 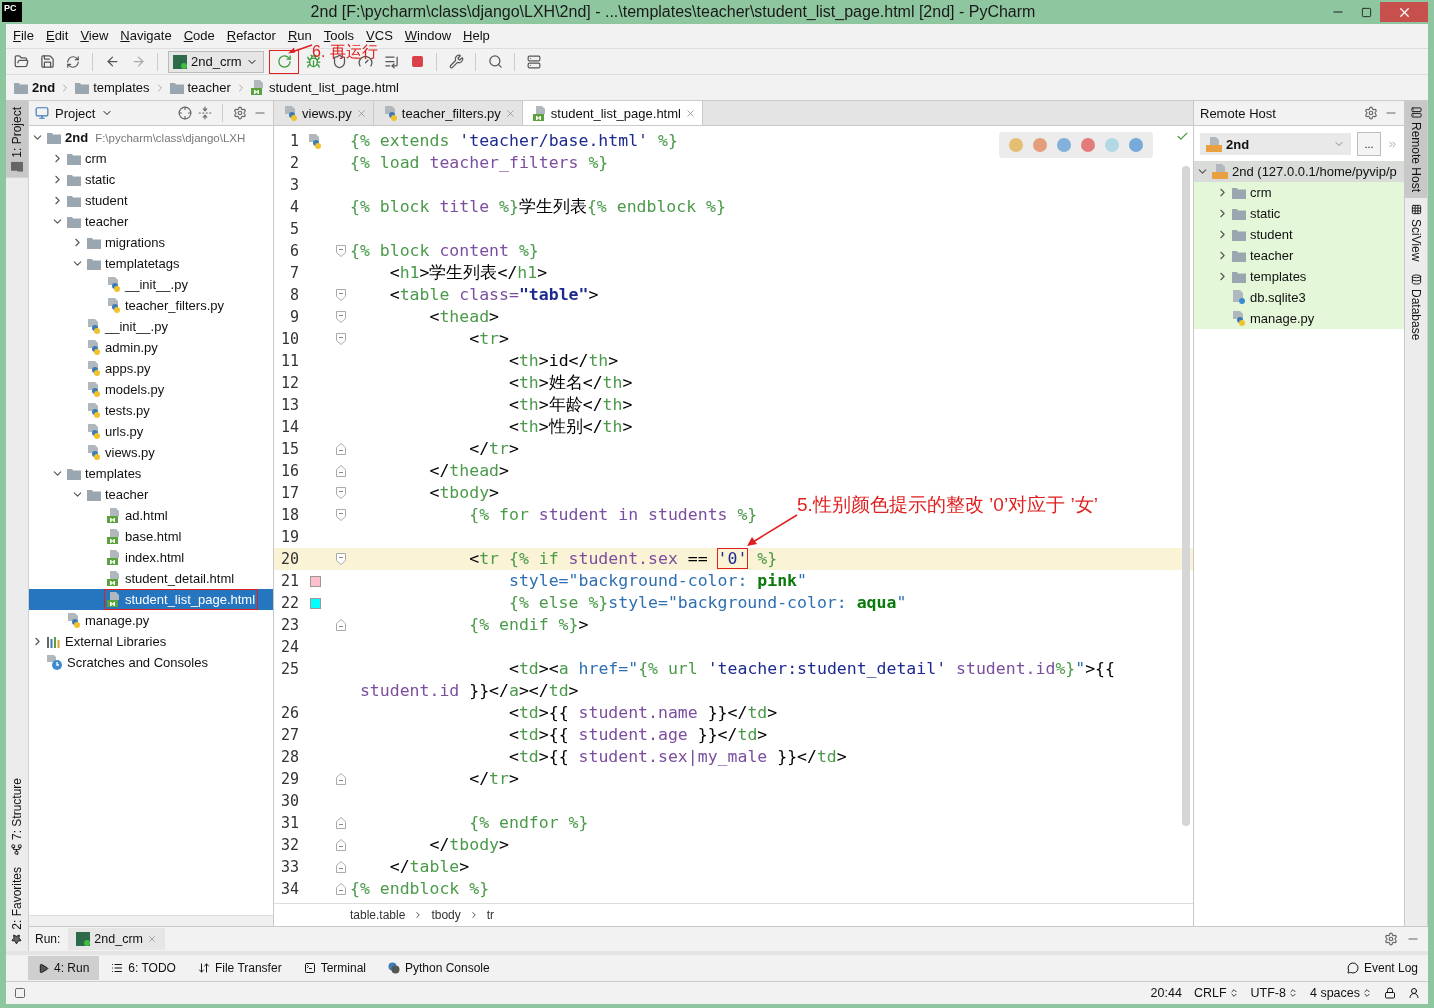 I want to click on menu-item: Tools, so click(x=339, y=36).